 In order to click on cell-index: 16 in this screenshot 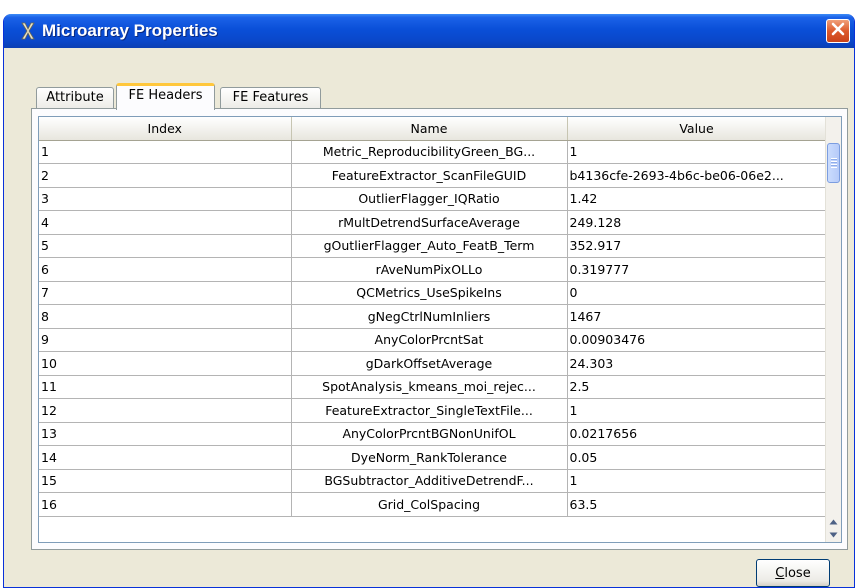, I will do `click(165, 504)`.